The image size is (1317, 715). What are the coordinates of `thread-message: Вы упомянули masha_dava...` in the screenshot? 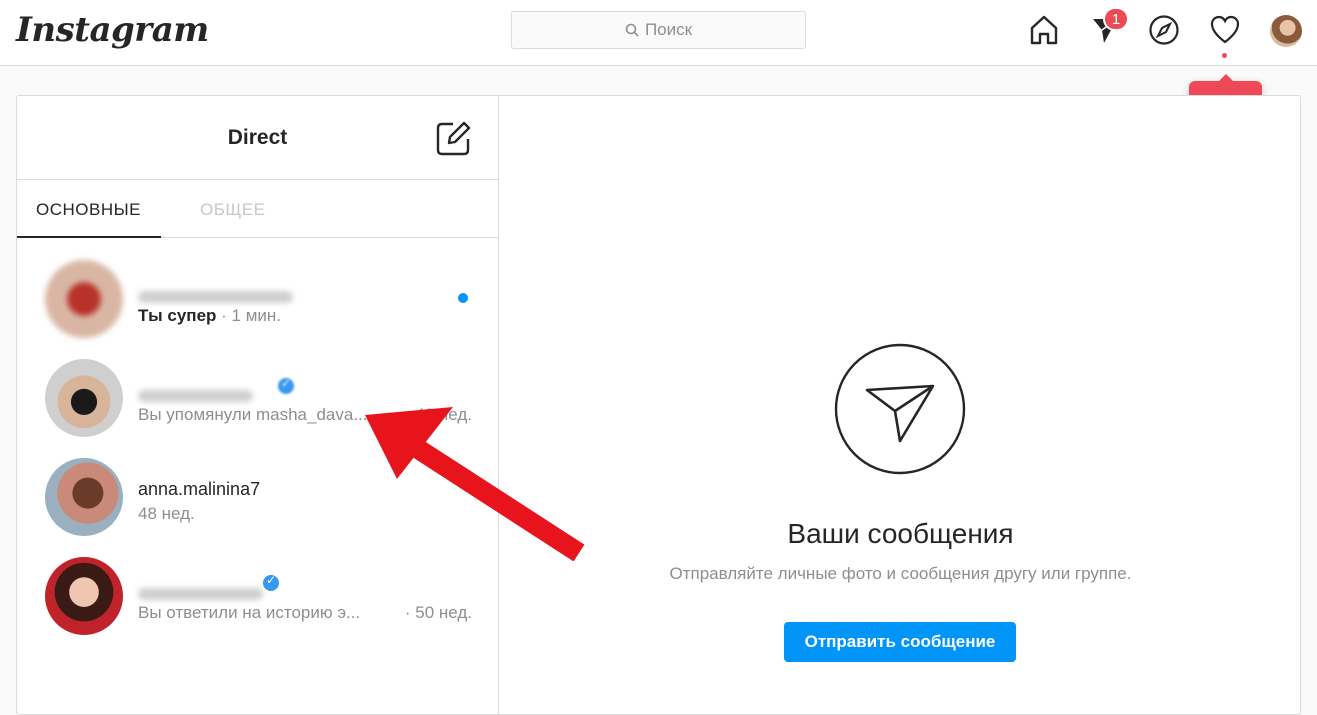 It's located at (253, 414).